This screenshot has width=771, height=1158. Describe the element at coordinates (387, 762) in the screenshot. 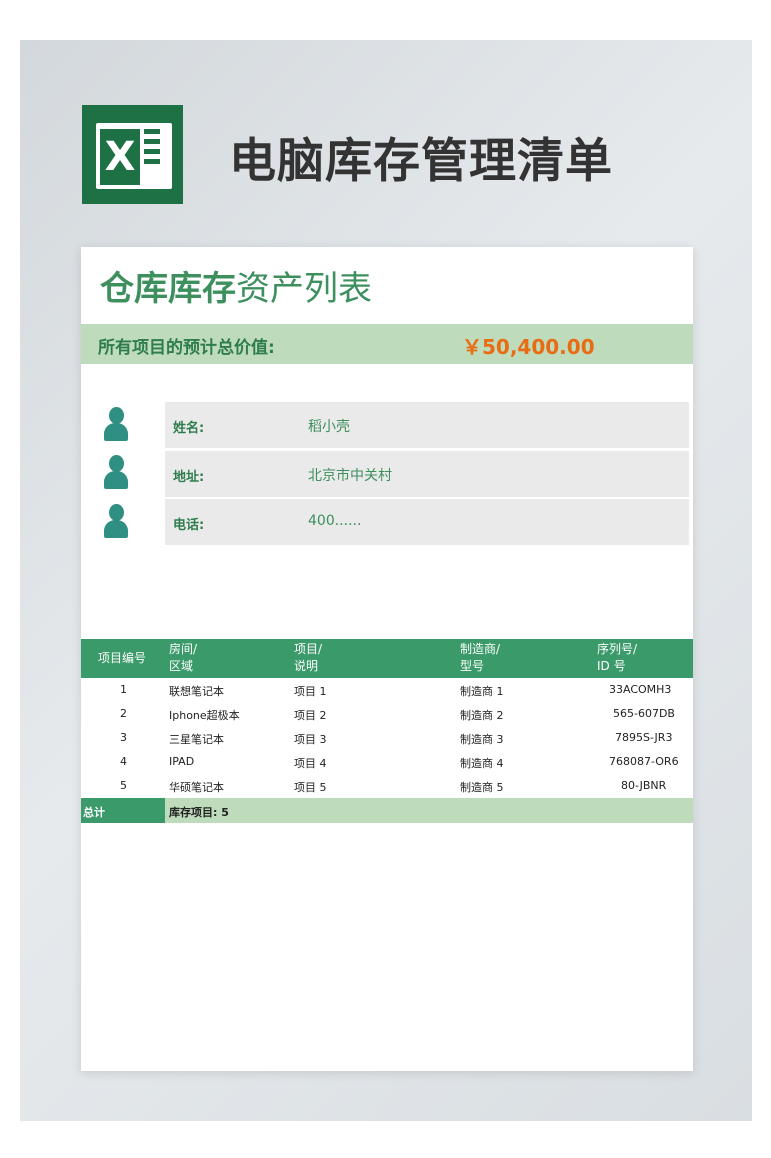

I see `table-row: 4 IPAD 项目 4 制造商 4 768087-OR6` at that location.